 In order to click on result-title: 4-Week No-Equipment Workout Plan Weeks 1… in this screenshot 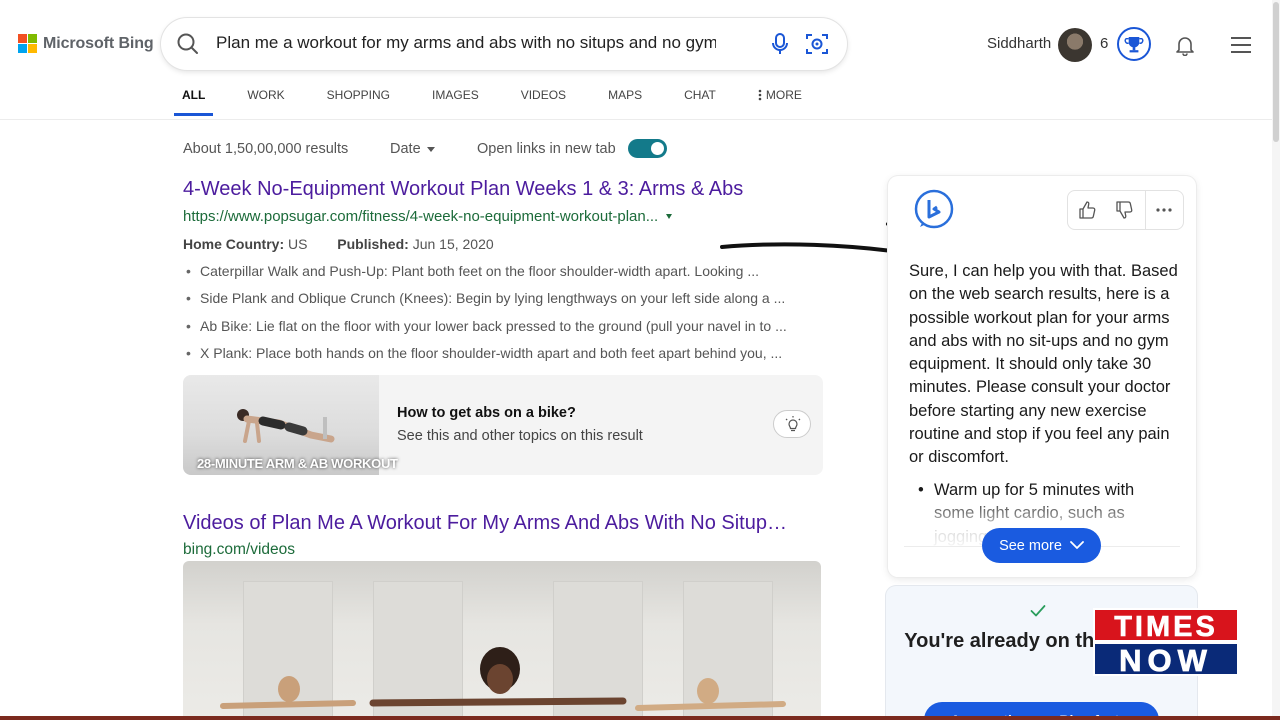, I will do `click(463, 189)`.